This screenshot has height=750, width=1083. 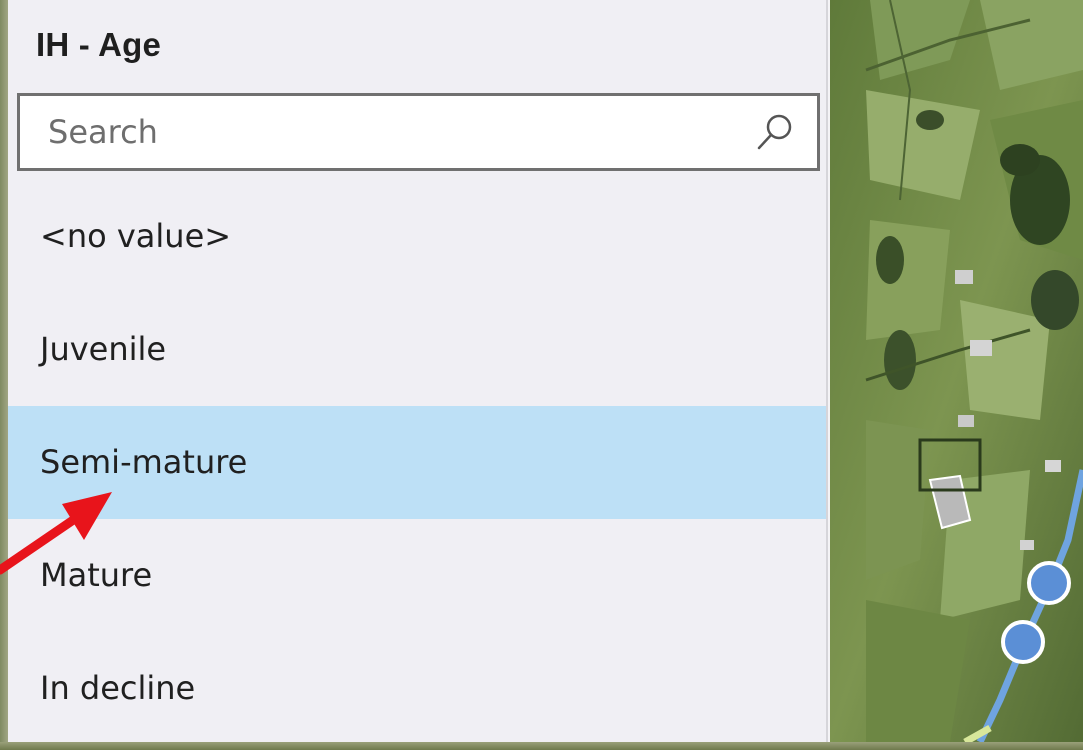 What do you see at coordinates (380, 132) in the screenshot?
I see `search-input` at bounding box center [380, 132].